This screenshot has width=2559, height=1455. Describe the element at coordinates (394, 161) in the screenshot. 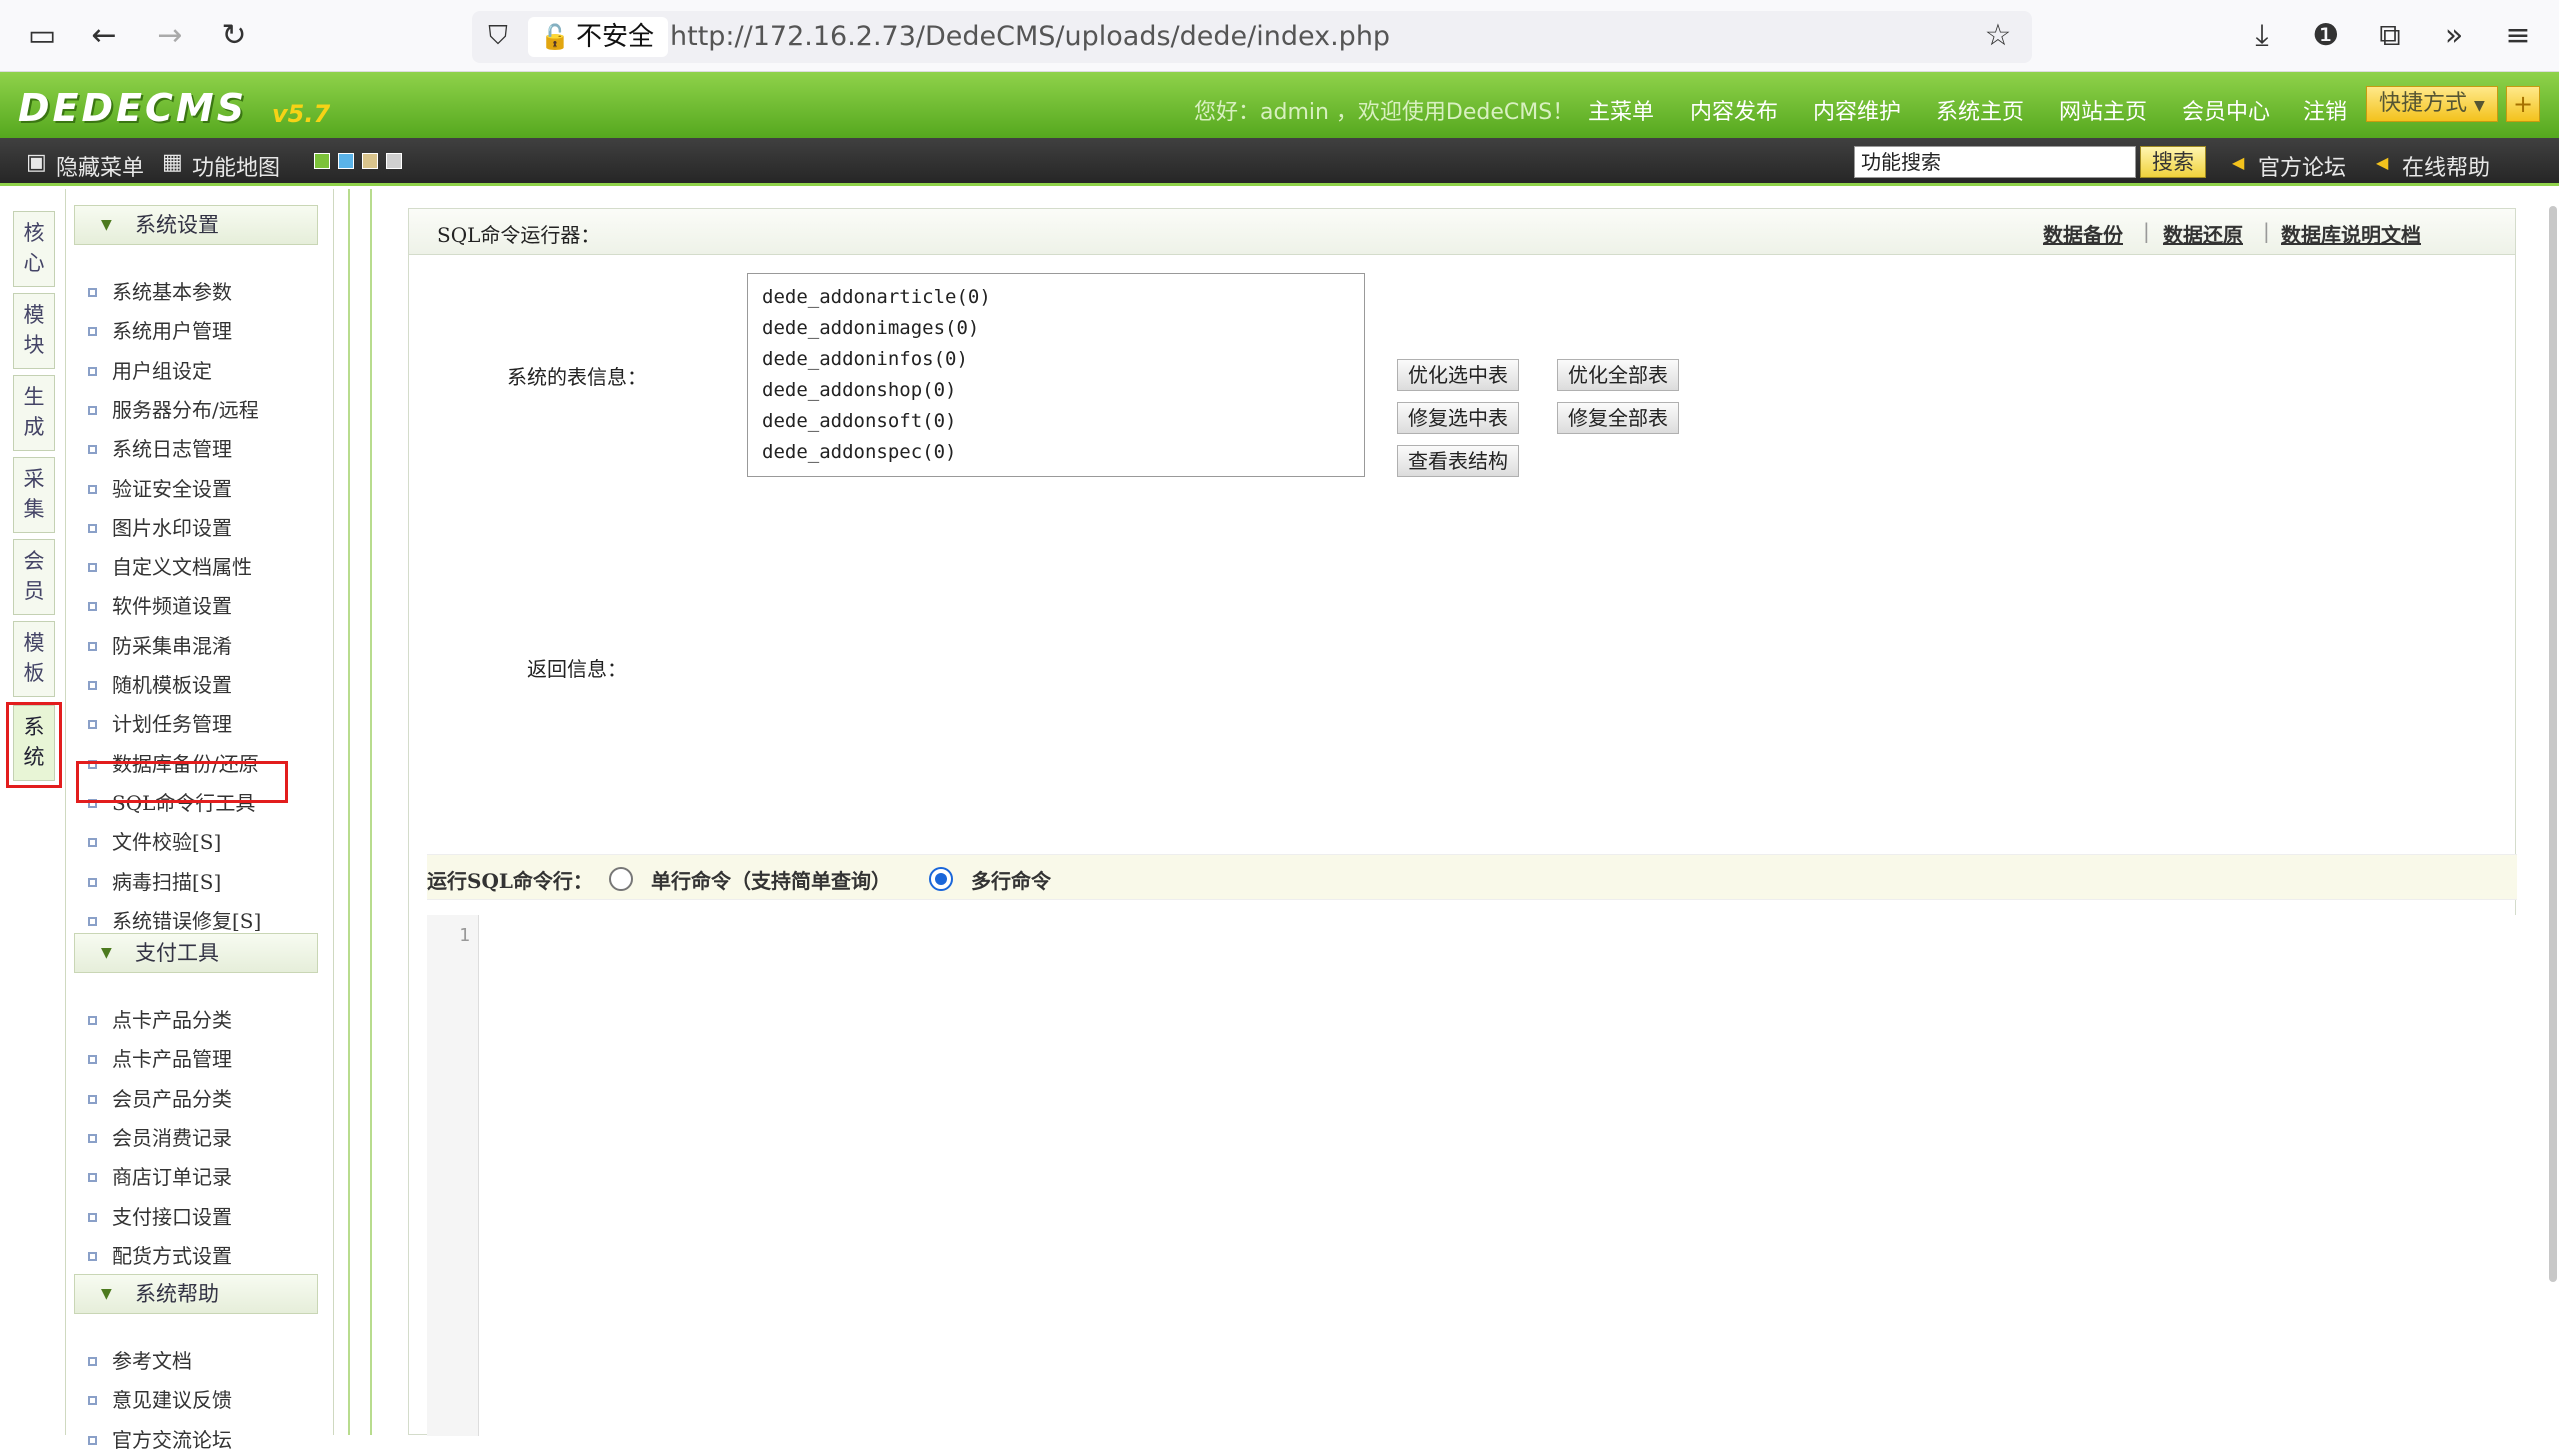

I see `skin-gray-icon` at that location.